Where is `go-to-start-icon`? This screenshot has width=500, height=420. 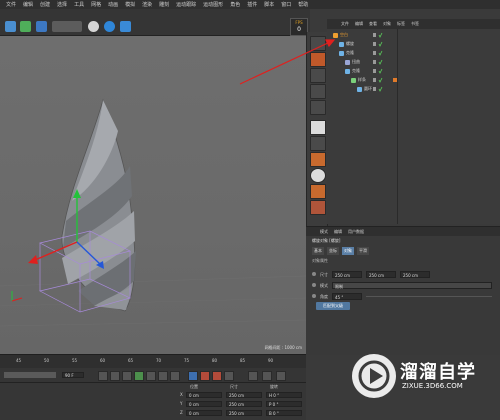 go-to-start-icon is located at coordinates (103, 376).